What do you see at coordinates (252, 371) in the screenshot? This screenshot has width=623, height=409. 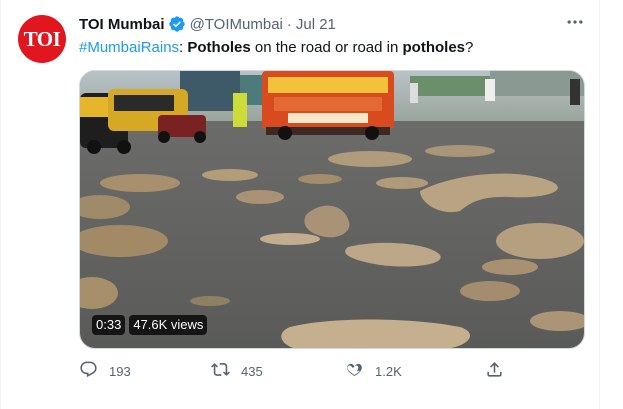 I see `retweet-count: 435` at bounding box center [252, 371].